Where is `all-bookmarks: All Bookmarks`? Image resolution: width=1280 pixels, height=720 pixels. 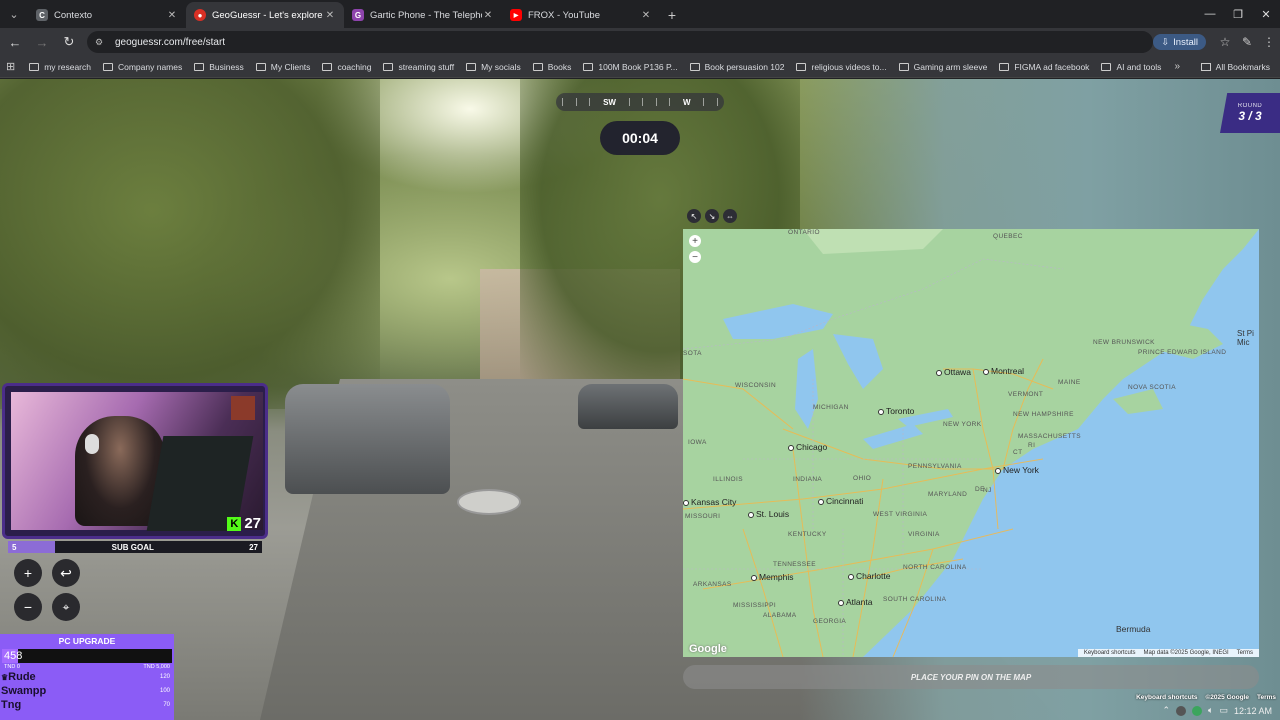
all-bookmarks: All Bookmarks is located at coordinates (1235, 66).